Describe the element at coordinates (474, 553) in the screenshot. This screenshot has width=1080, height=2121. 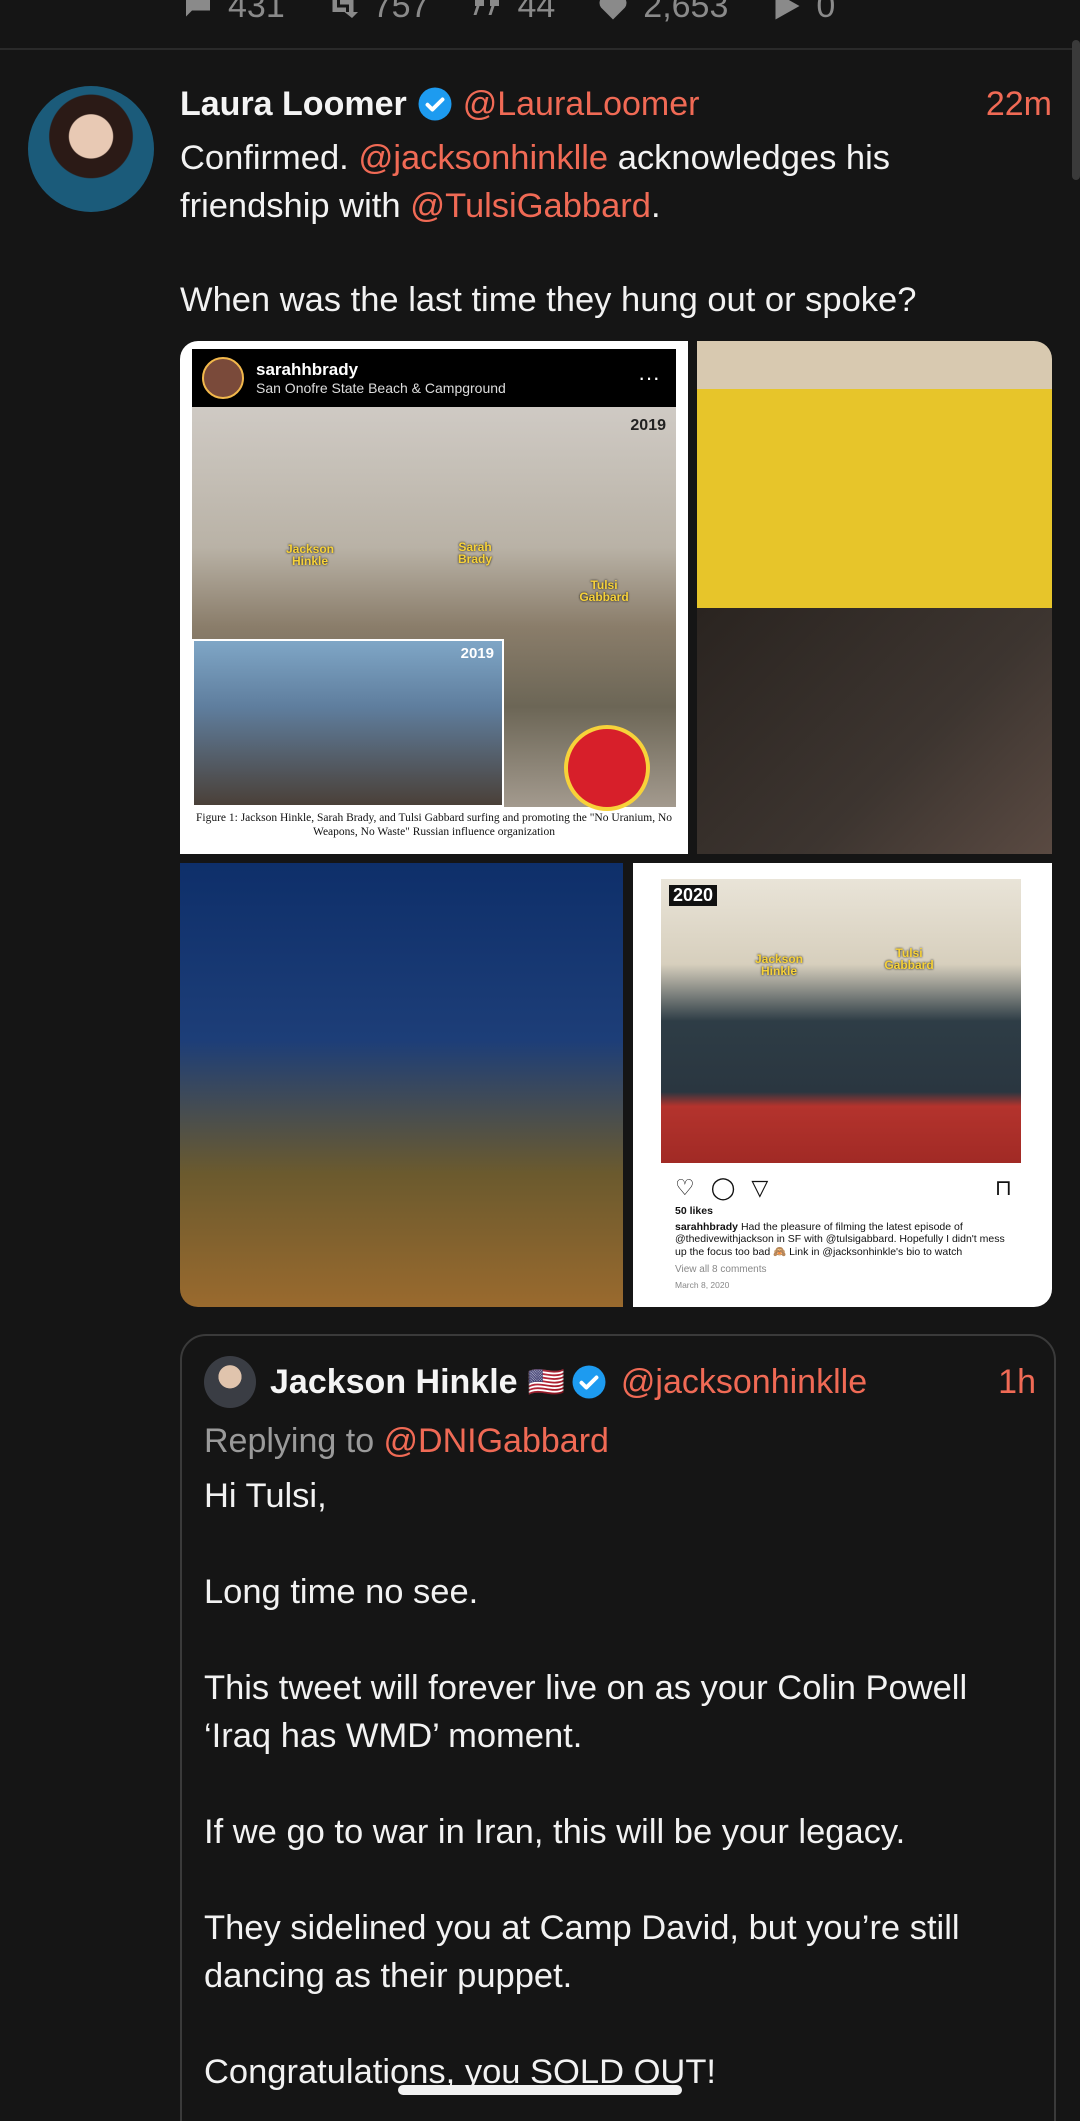
I see `person-label-sarah: Sarah Brady` at that location.